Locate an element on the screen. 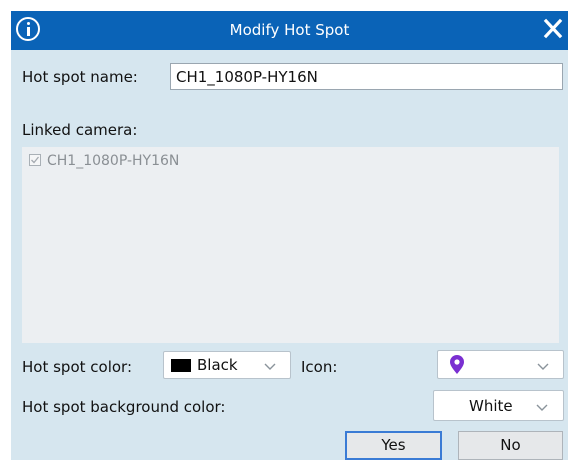 This screenshot has width=568, height=460. no-button: No is located at coordinates (510, 445).